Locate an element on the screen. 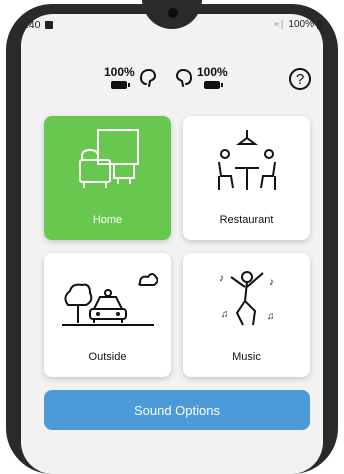 The height and width of the screenshot is (474, 344). camera-lens is located at coordinates (173, 13).